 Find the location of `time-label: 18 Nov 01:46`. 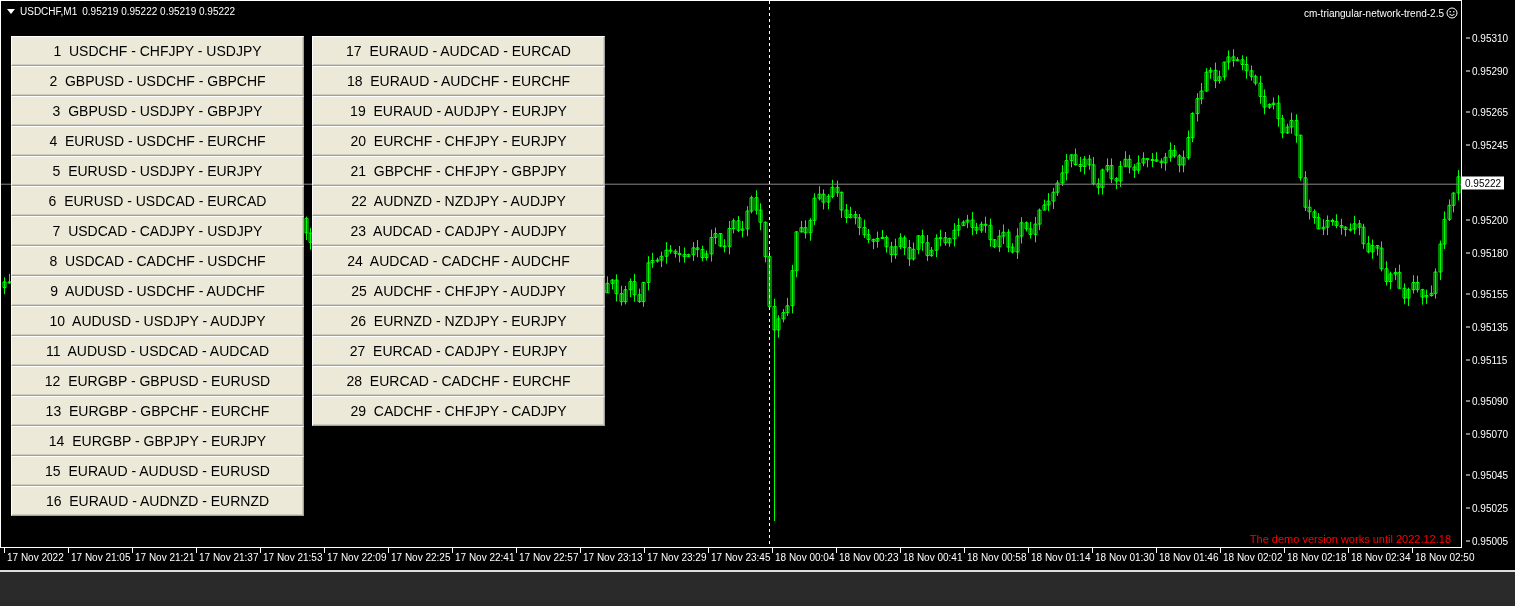

time-label: 18 Nov 01:46 is located at coordinates (1189, 557).